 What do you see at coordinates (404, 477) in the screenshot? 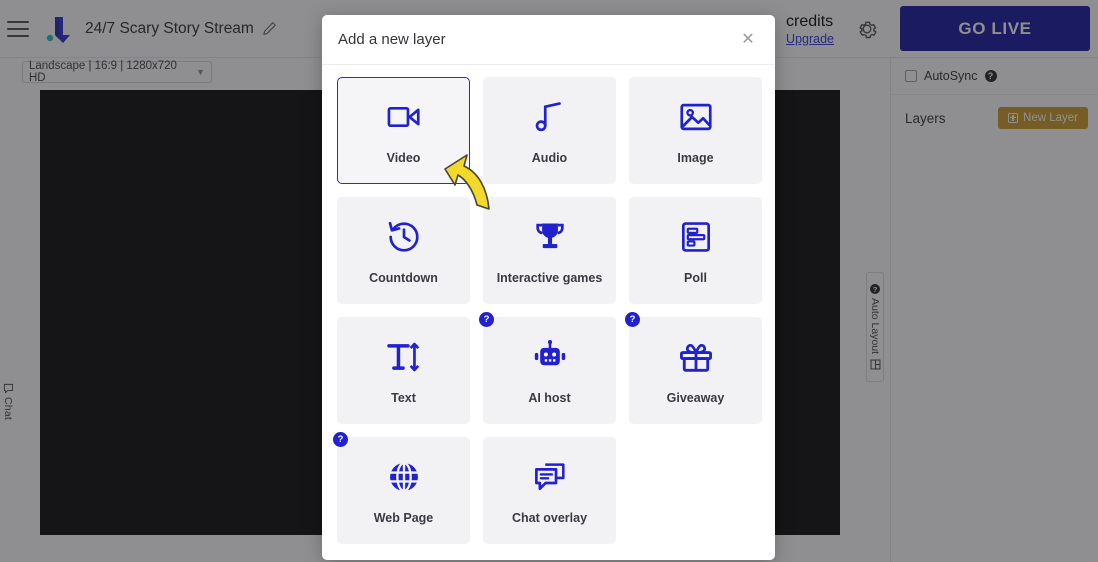
I see `globe-icon` at bounding box center [404, 477].